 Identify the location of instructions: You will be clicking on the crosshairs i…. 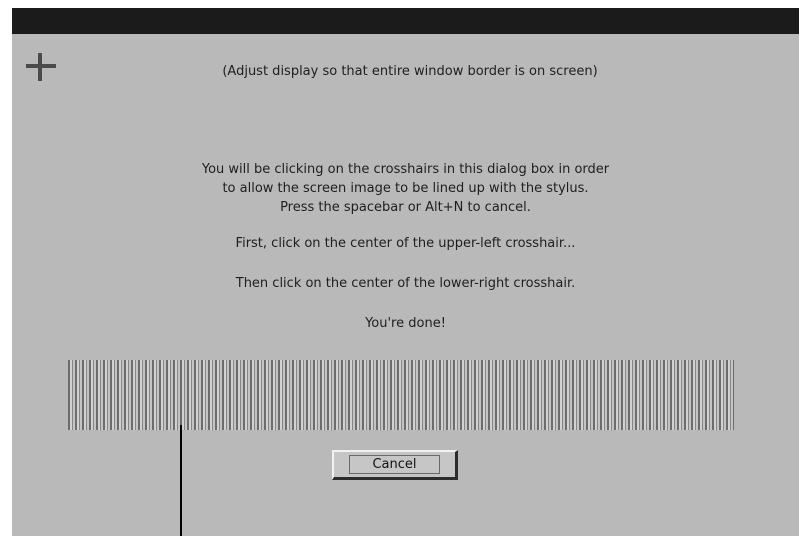
(405, 188).